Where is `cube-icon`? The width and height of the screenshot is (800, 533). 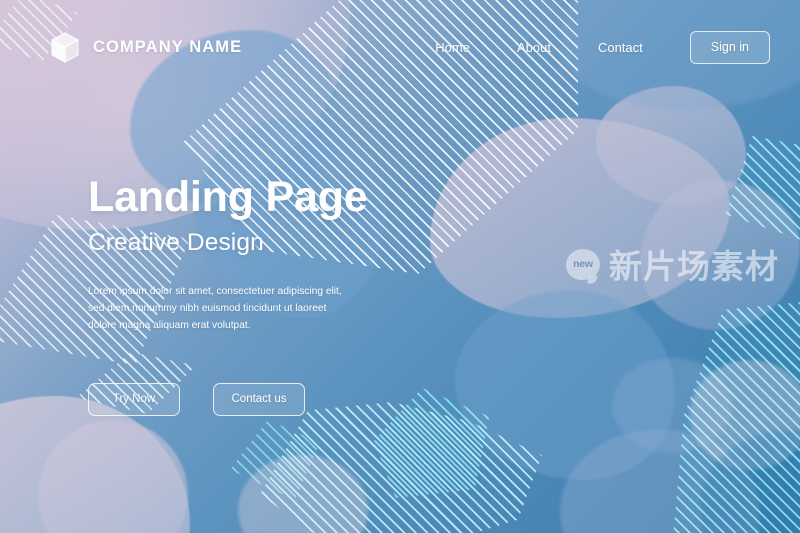 cube-icon is located at coordinates (65, 47).